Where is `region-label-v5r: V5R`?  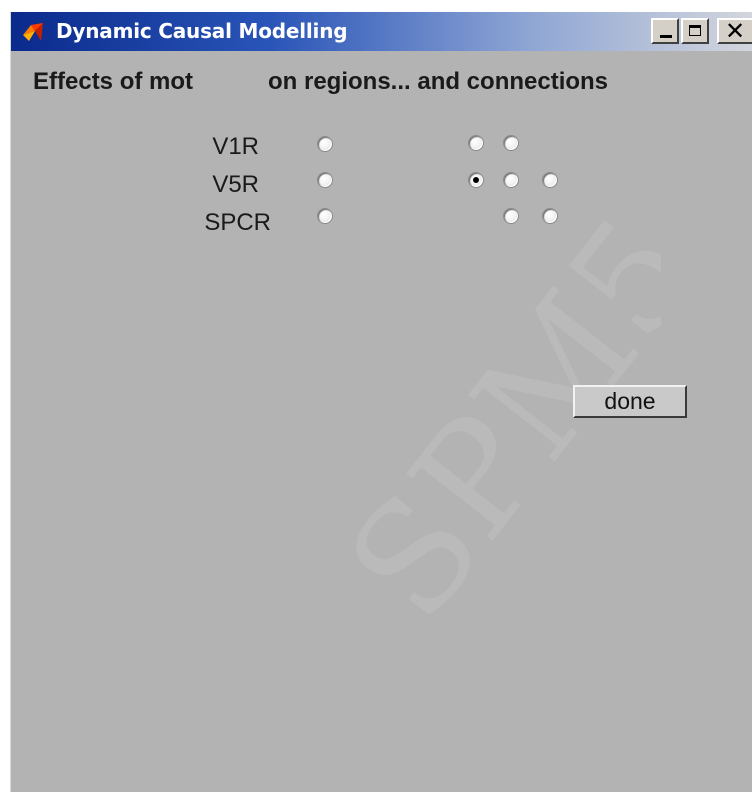
region-label-v5r: V5R is located at coordinates (235, 184).